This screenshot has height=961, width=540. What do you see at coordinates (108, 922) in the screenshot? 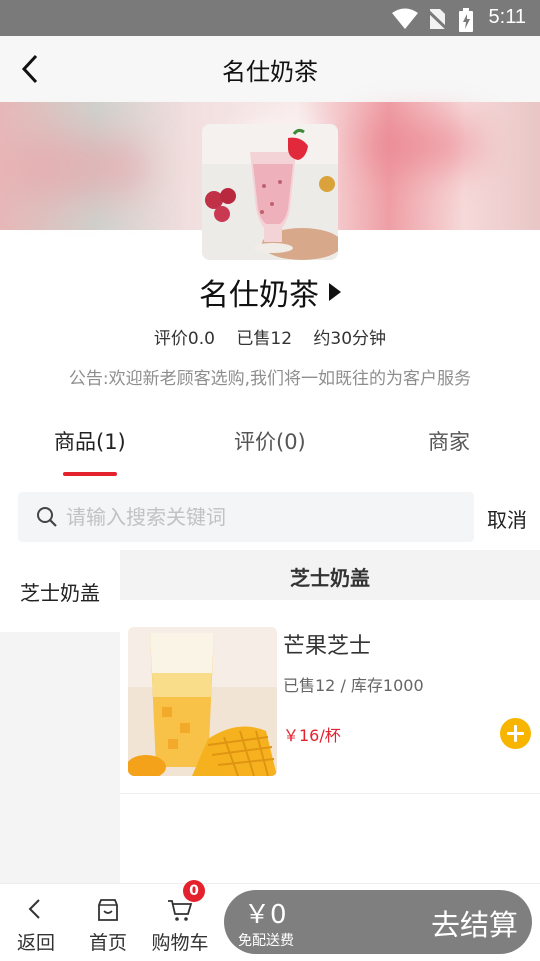
I see `bottom-home-button: 首页` at bounding box center [108, 922].